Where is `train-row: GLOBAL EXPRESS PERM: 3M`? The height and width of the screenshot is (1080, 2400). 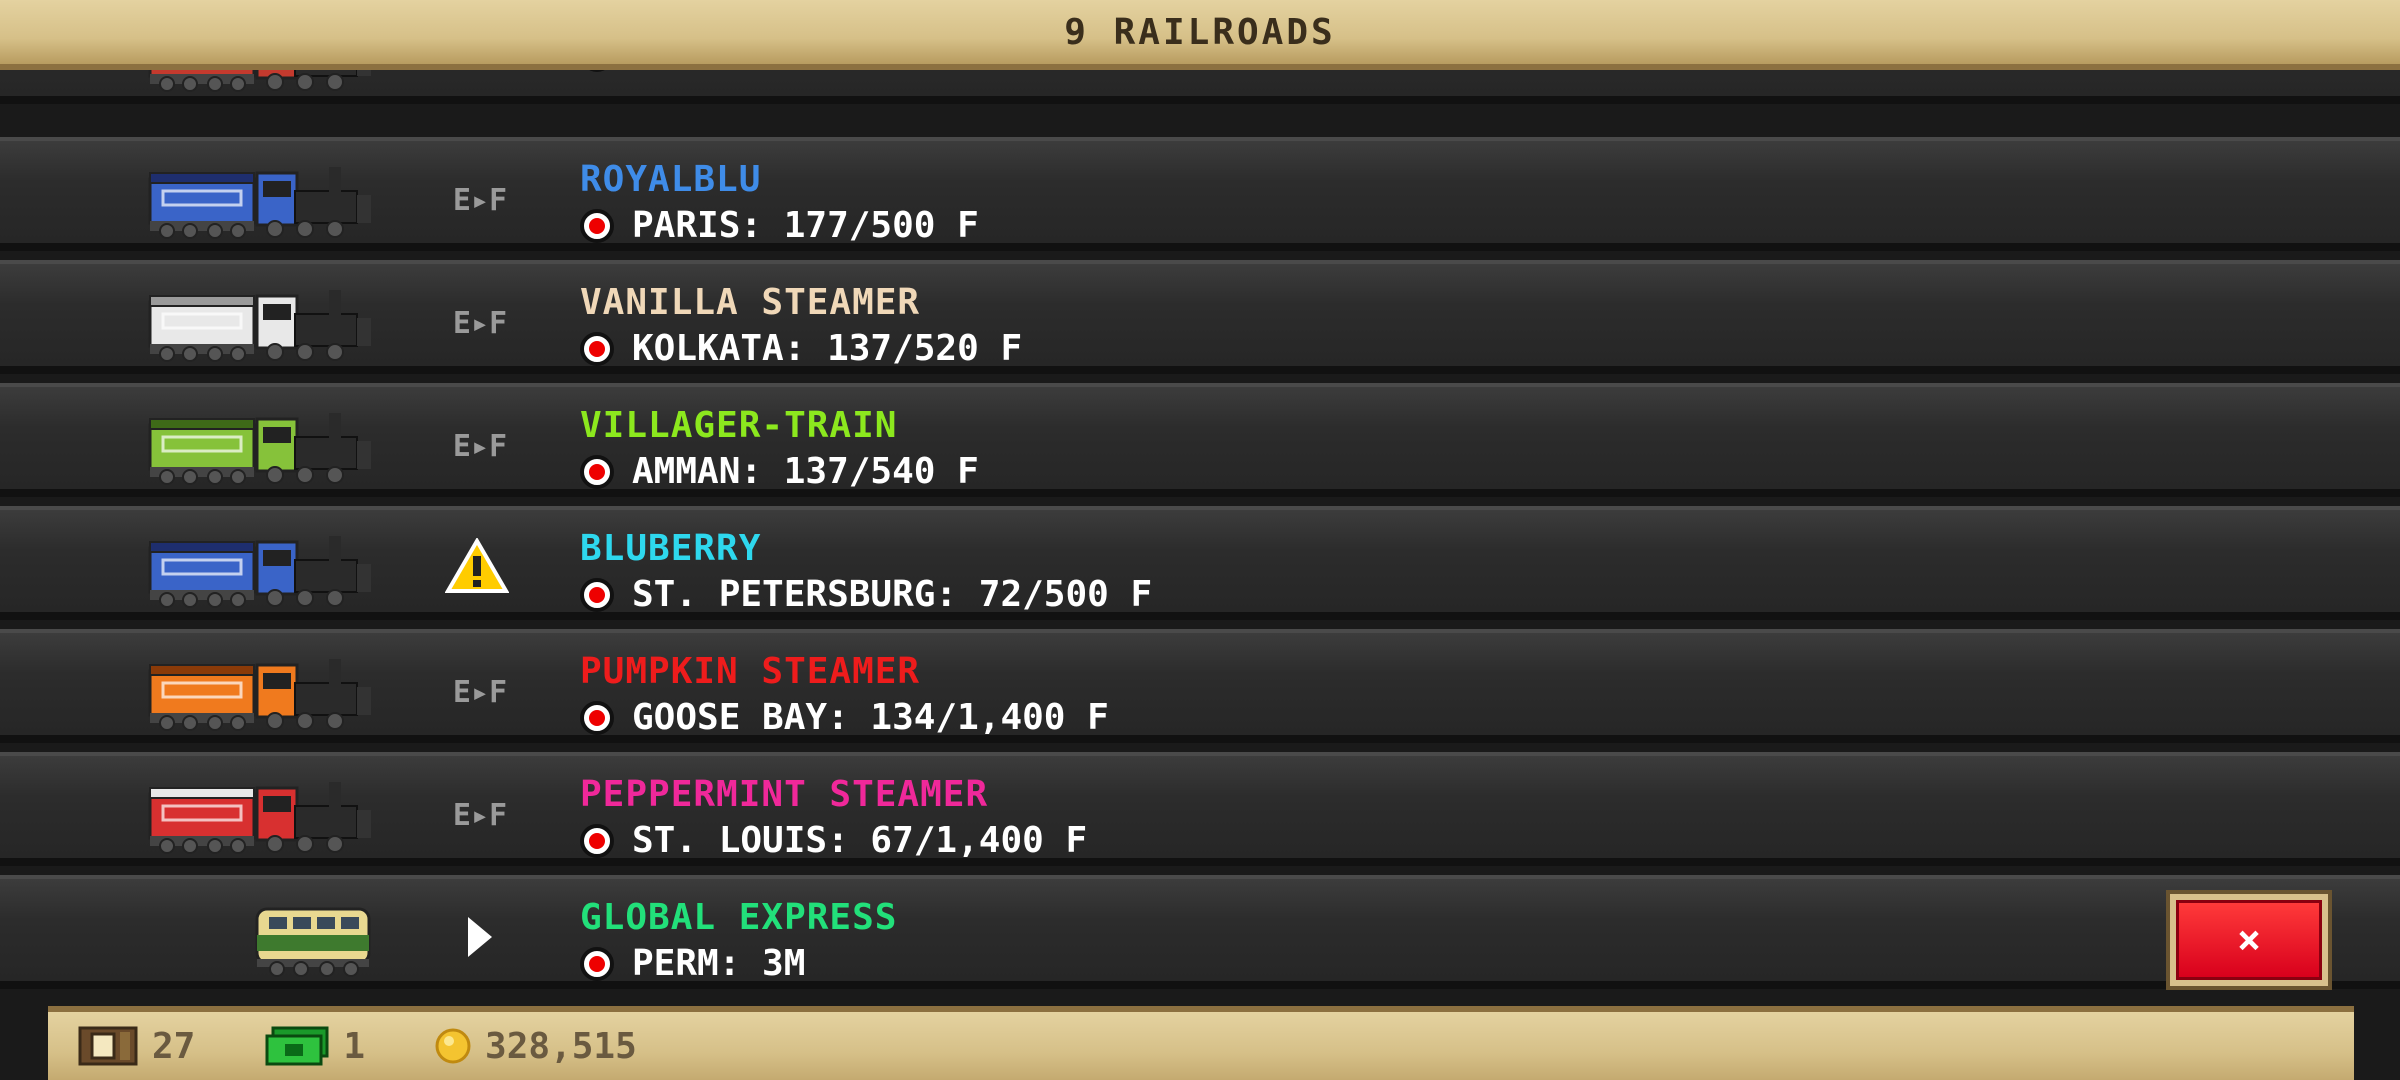
train-row: GLOBAL EXPRESS PERM: 3M is located at coordinates (1200, 932).